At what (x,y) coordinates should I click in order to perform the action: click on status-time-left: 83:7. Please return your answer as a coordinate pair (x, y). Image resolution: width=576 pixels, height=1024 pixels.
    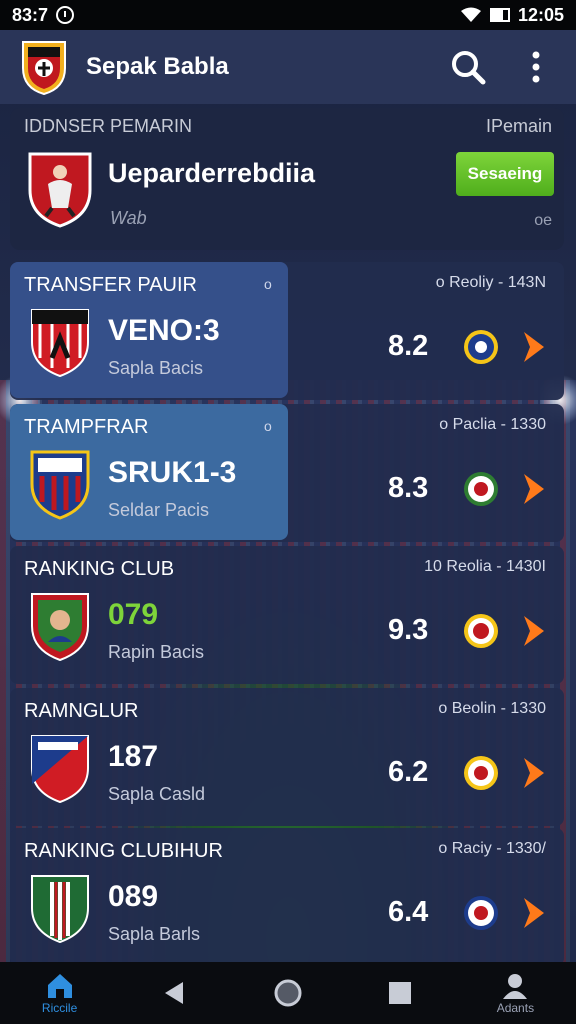
    Looking at the image, I should click on (30, 14).